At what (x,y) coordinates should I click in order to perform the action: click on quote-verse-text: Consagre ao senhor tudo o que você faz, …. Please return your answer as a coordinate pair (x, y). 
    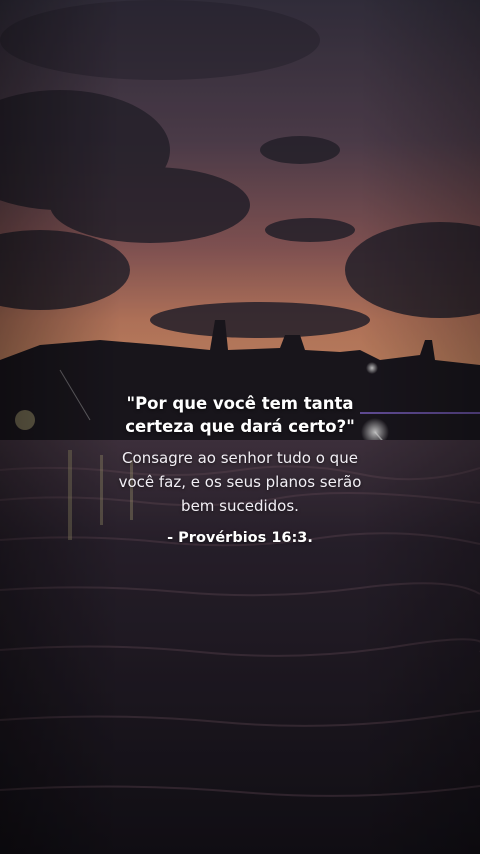
    Looking at the image, I should click on (240, 482).